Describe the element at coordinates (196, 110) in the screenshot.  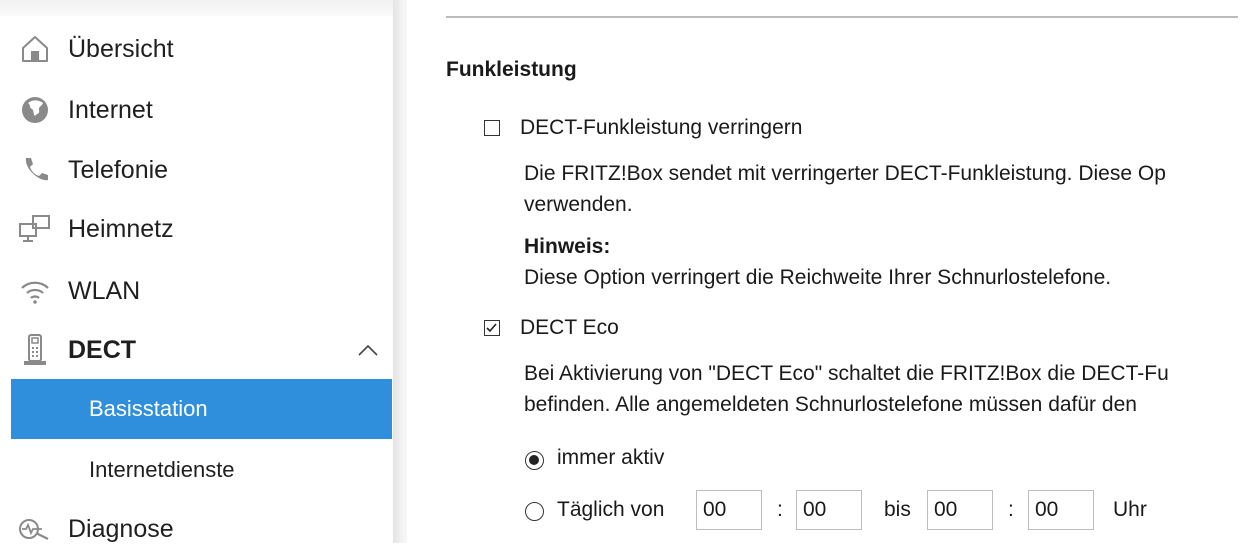
I see `sidebar-item-internet: Internet` at that location.